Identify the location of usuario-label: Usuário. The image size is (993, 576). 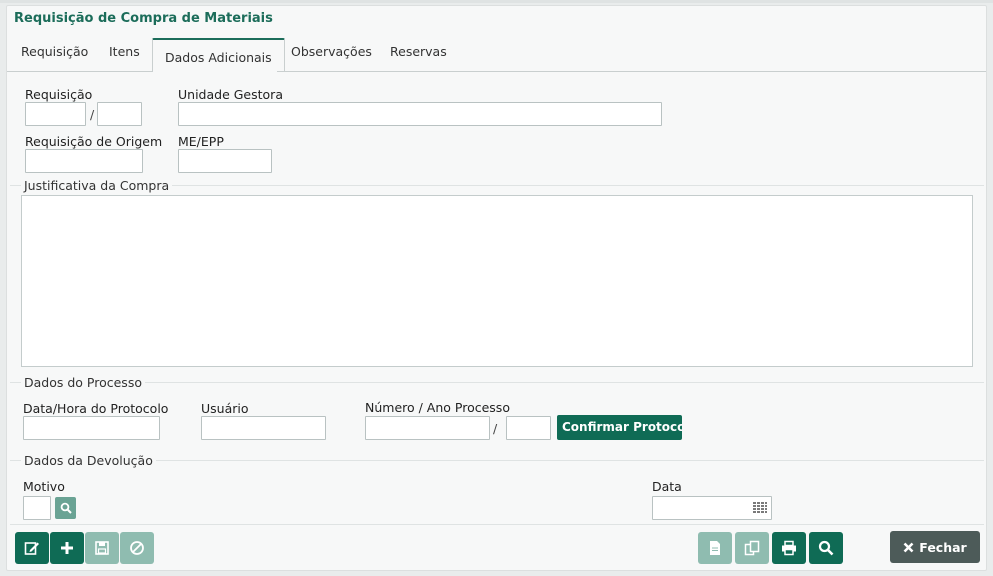
(225, 408).